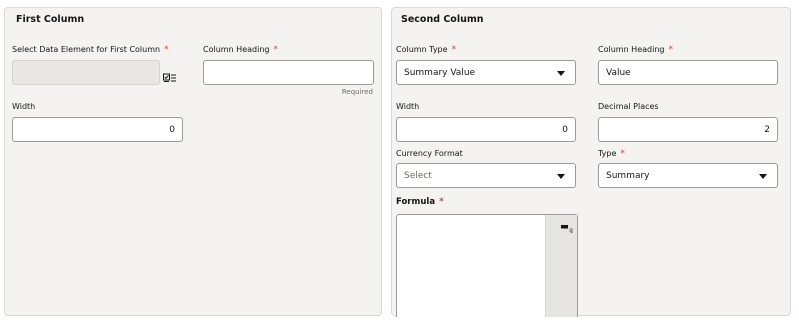 This screenshot has width=799, height=323. Describe the element at coordinates (236, 49) in the screenshot. I see `first-heading-label-text: Column Heading` at that location.